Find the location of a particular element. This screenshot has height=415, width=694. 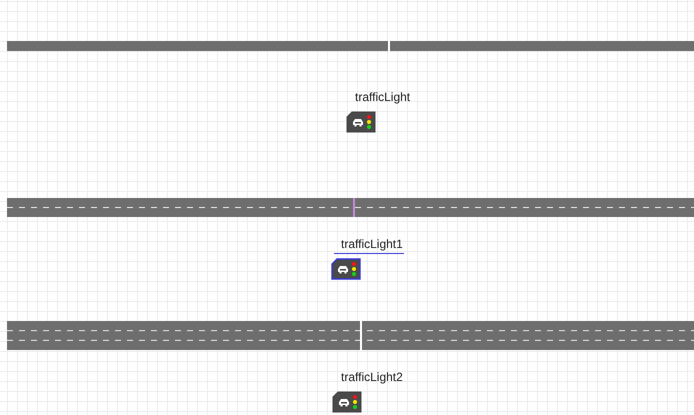

object-label: trafficLight is located at coordinates (383, 98).